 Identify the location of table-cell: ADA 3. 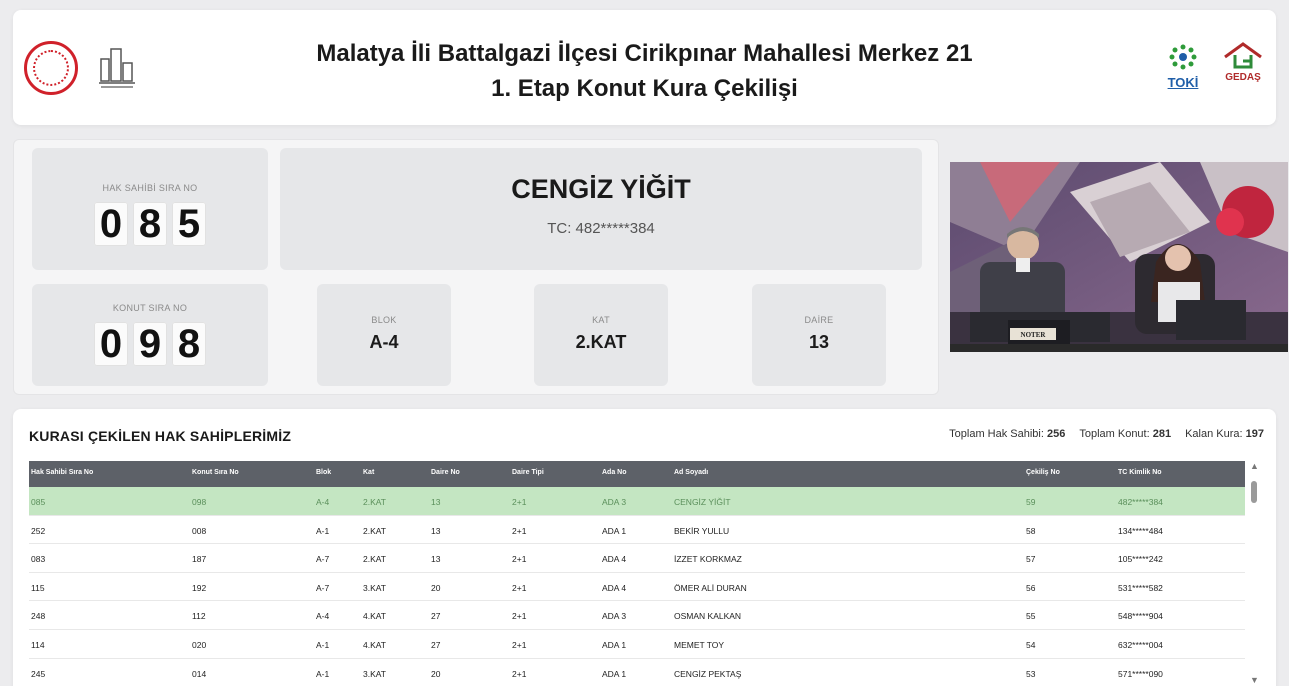
(614, 616).